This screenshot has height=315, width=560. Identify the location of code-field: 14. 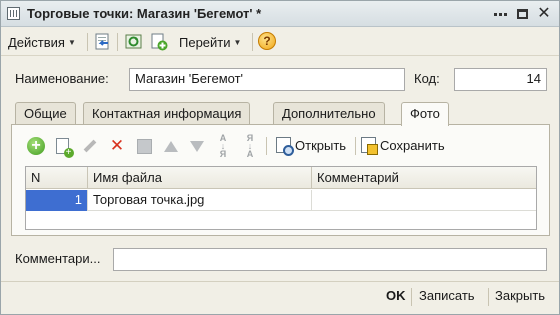
(500, 79).